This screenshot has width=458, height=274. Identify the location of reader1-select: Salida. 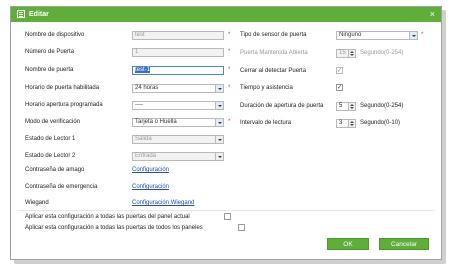
(178, 139).